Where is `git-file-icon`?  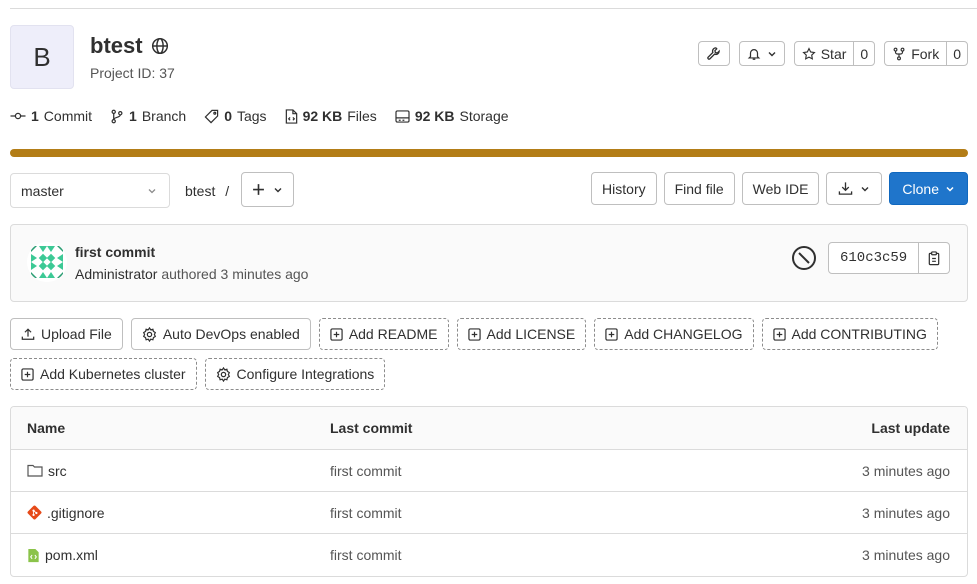
git-file-icon is located at coordinates (34, 512).